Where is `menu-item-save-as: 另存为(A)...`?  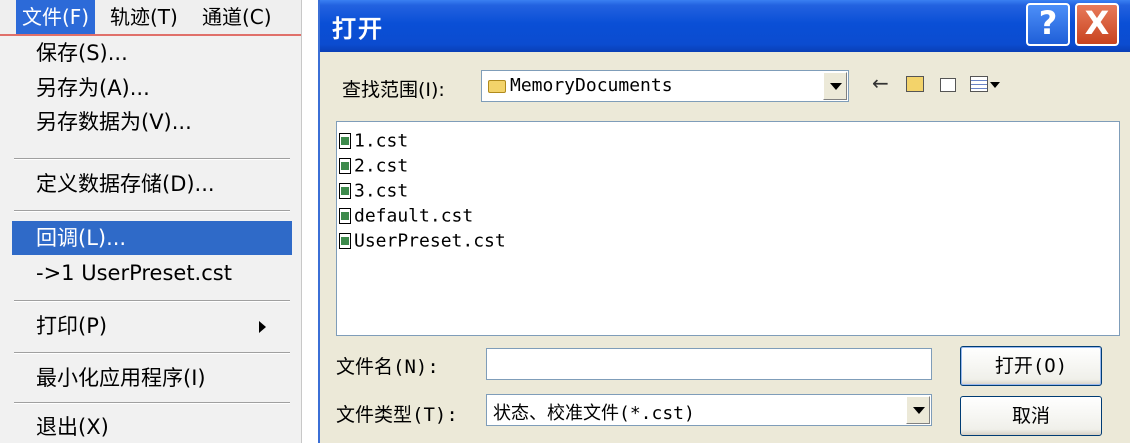 menu-item-save-as: 另存为(A)... is located at coordinates (140, 88).